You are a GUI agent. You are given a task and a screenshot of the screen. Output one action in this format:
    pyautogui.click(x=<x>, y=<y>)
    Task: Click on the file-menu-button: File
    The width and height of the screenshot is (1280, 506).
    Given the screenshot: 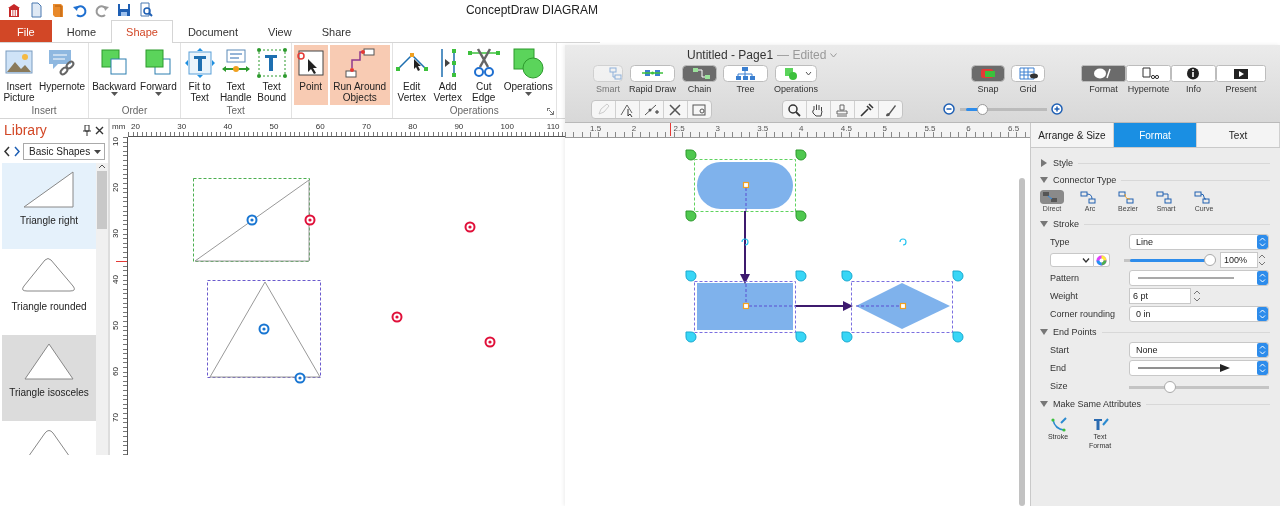 What is the action you would take?
    pyautogui.click(x=26, y=31)
    